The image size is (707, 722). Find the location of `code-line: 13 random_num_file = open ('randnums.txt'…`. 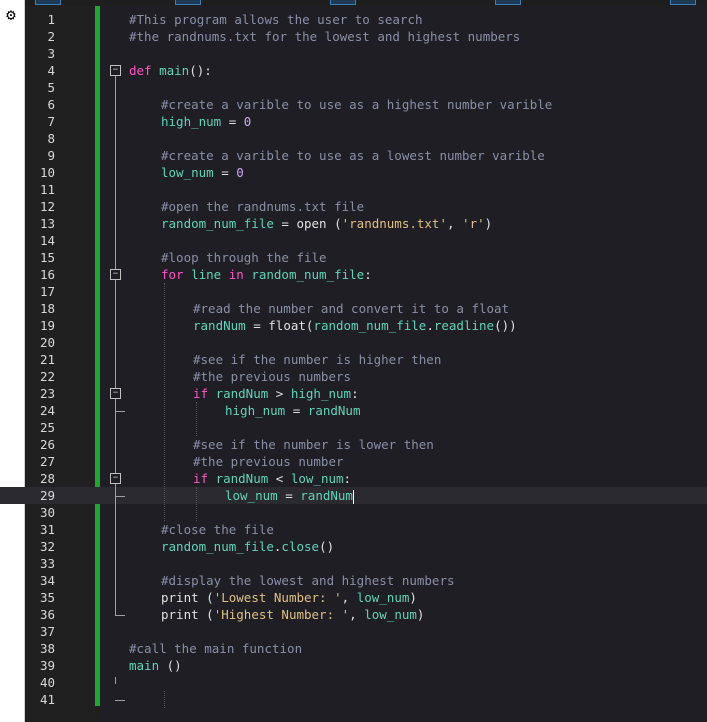

code-line: 13 random_num_file = open ('randnums.txt'… is located at coordinates (353, 223).